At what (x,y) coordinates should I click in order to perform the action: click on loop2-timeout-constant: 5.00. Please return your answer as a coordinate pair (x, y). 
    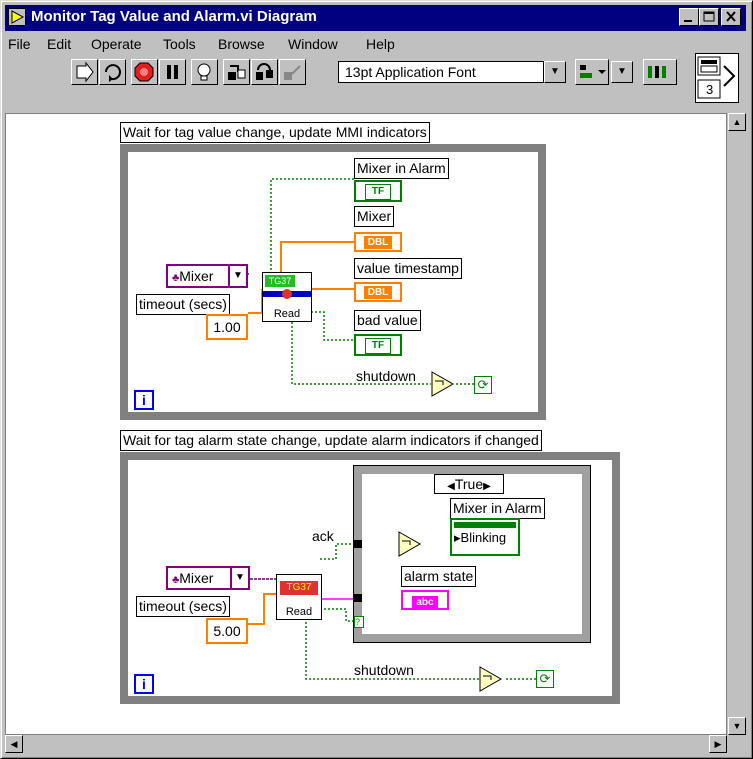
    Looking at the image, I should click on (227, 631).